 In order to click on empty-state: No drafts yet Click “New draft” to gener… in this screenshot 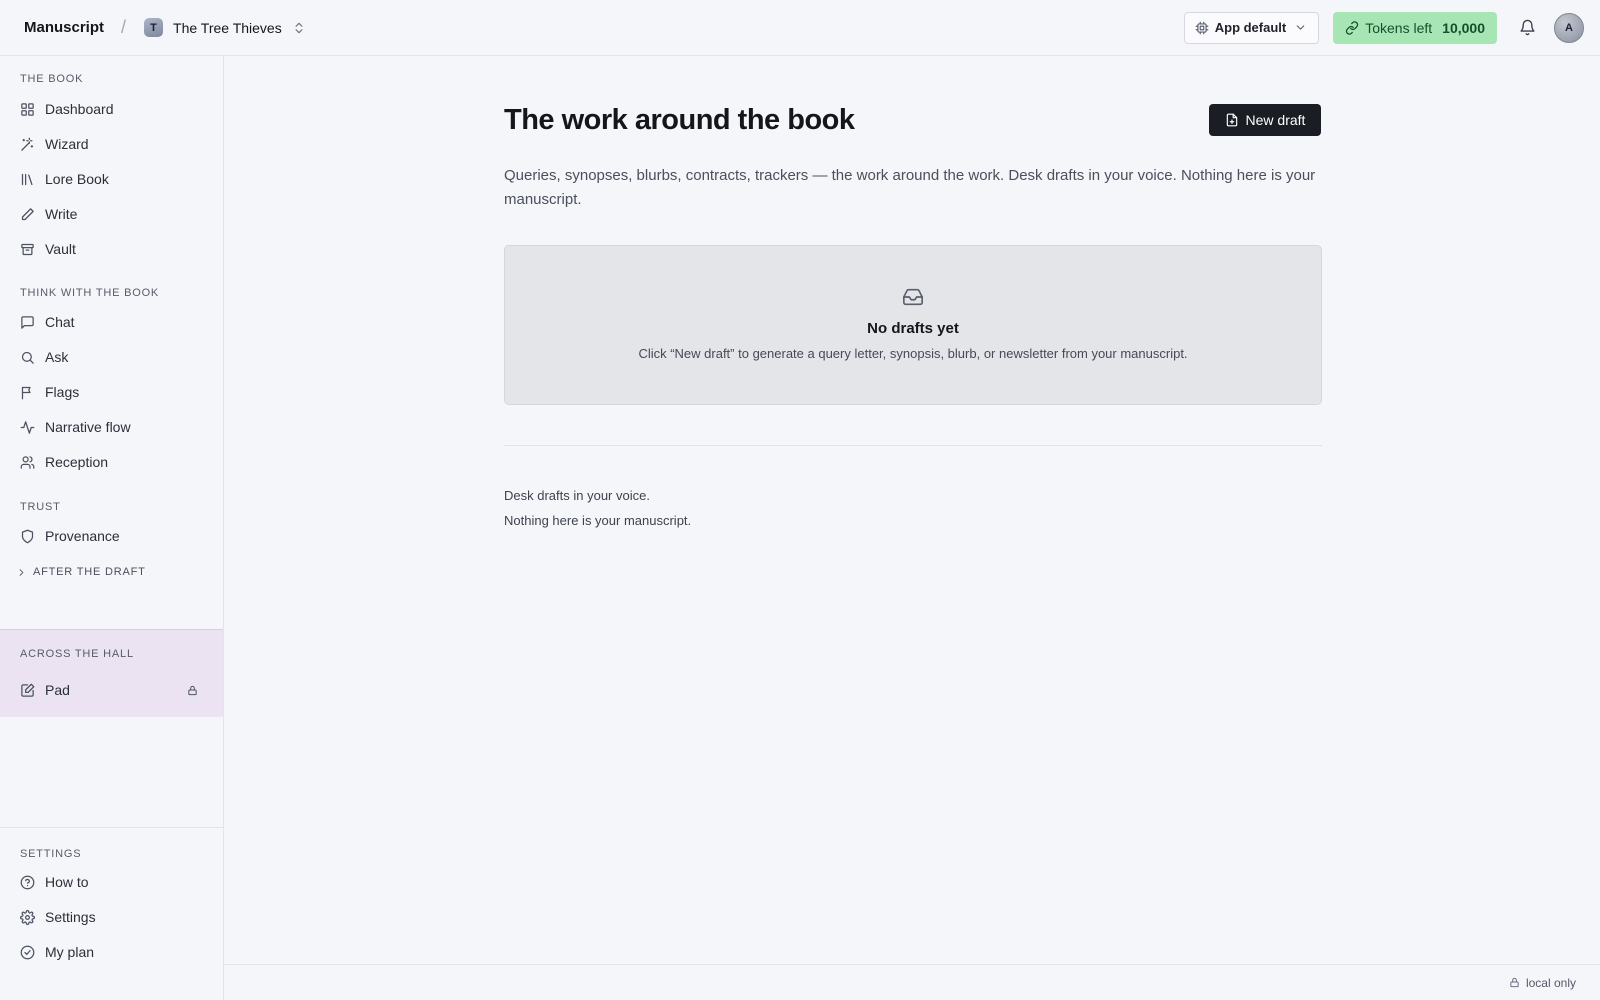, I will do `click(913, 325)`.